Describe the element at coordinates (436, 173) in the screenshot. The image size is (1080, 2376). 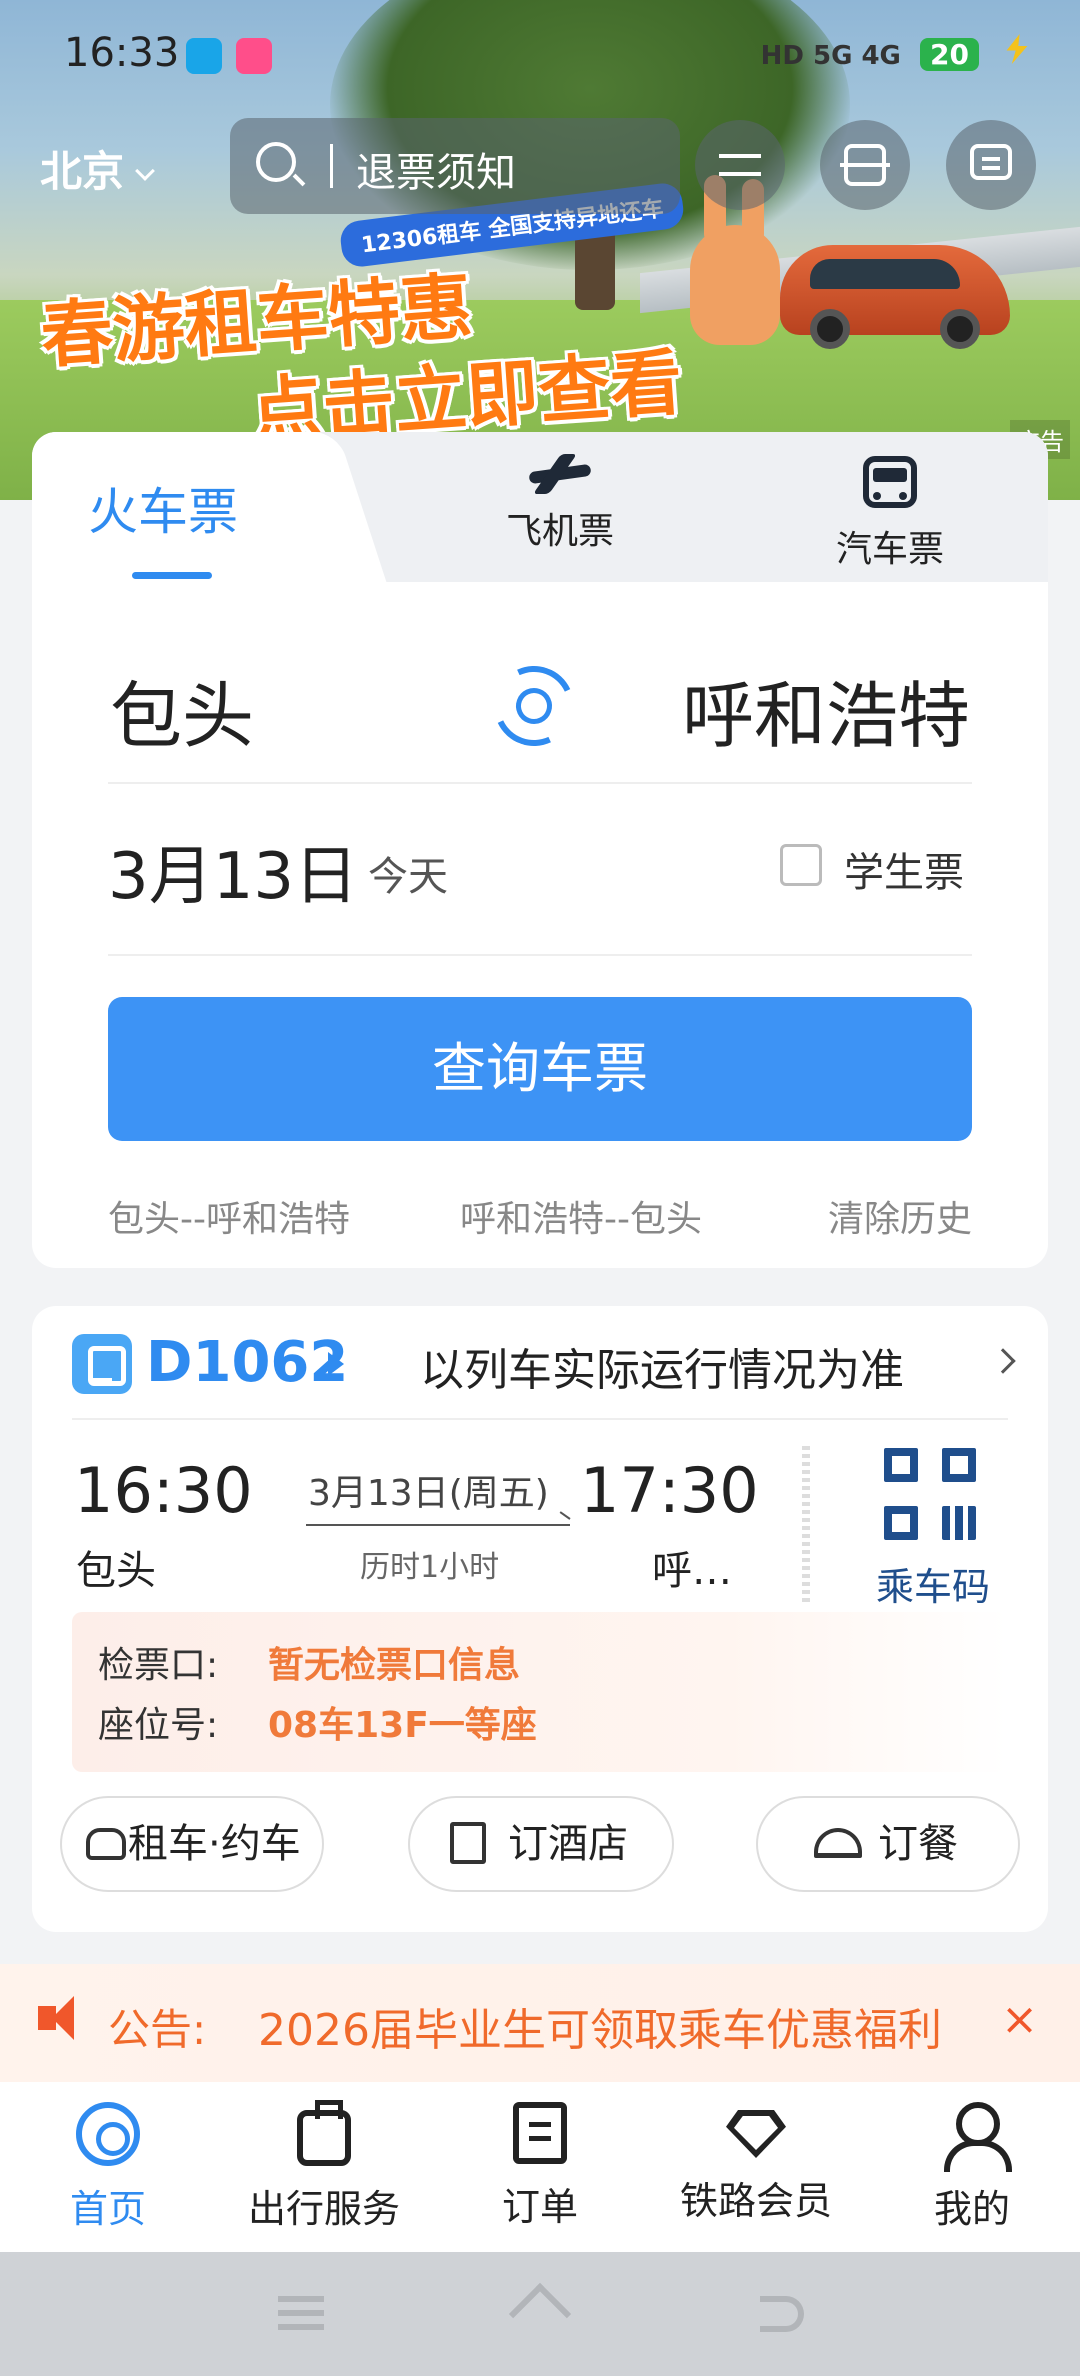
I see `search-placeholder: 退票须知` at that location.